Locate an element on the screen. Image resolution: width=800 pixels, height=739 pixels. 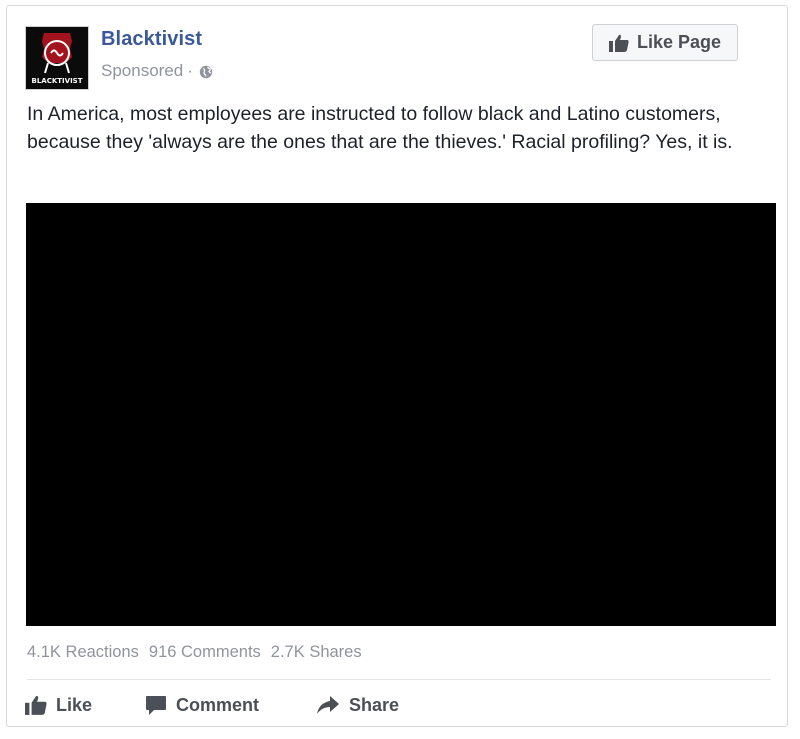
like-label: Like is located at coordinates (74, 704).